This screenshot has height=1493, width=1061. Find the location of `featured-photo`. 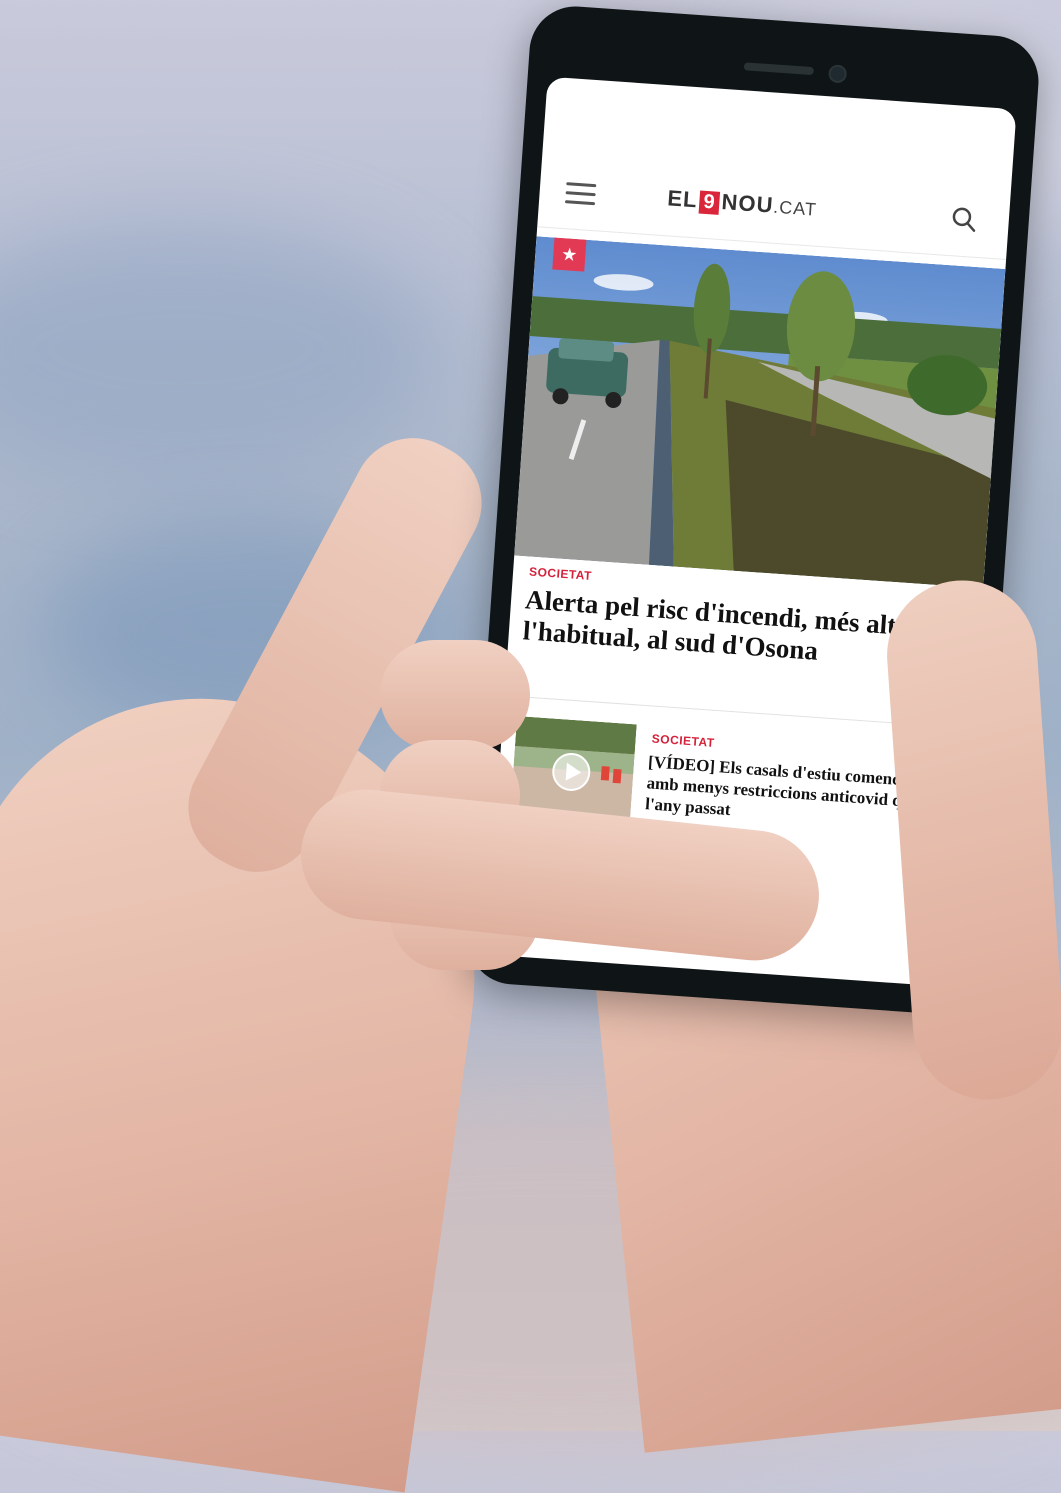

featured-photo is located at coordinates (760, 412).